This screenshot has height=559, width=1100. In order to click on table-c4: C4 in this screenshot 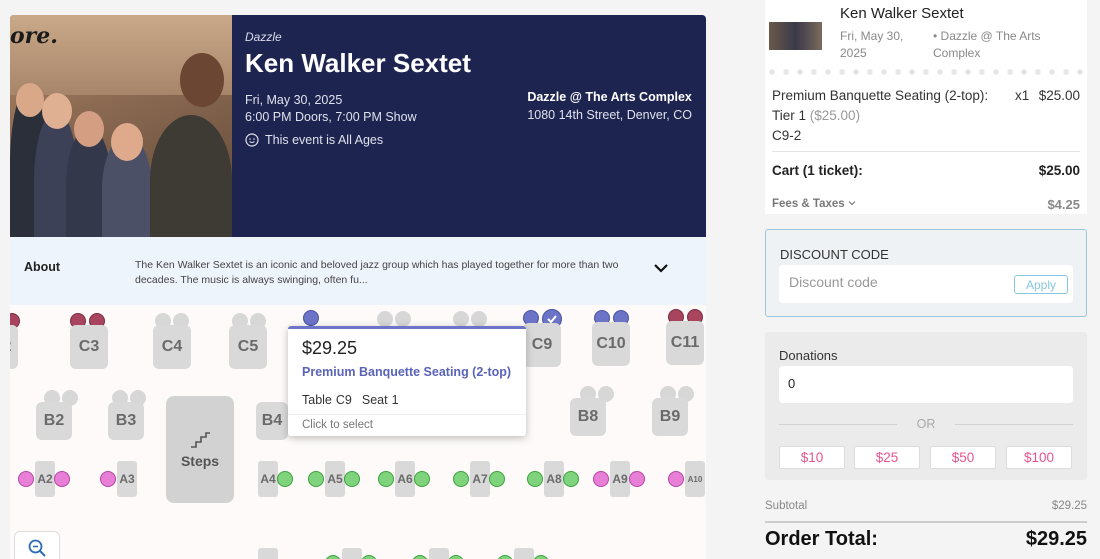, I will do `click(172, 347)`.